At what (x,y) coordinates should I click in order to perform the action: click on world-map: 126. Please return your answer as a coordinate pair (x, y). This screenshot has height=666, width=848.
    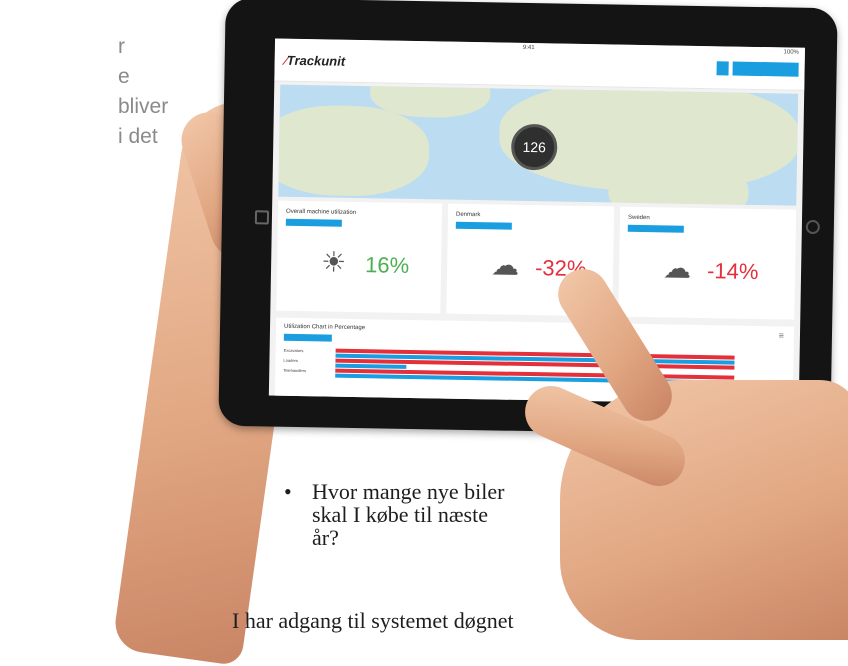
    Looking at the image, I should click on (538, 145).